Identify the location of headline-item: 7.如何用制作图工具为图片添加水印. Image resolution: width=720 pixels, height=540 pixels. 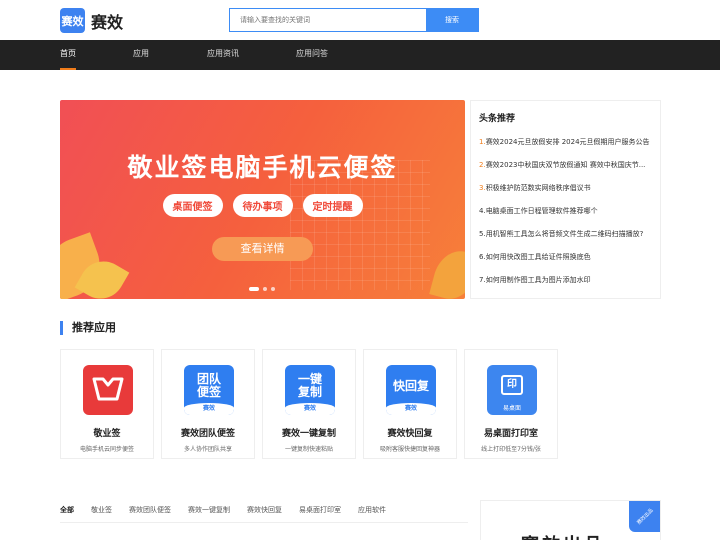
(565, 284).